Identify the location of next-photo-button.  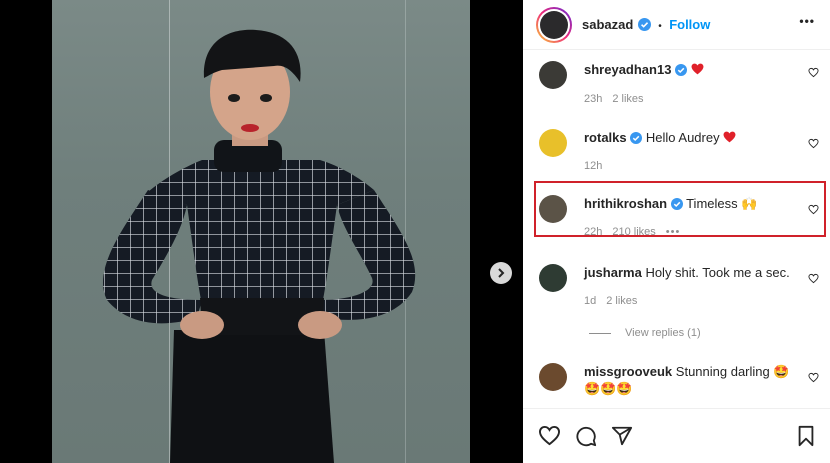
(501, 273).